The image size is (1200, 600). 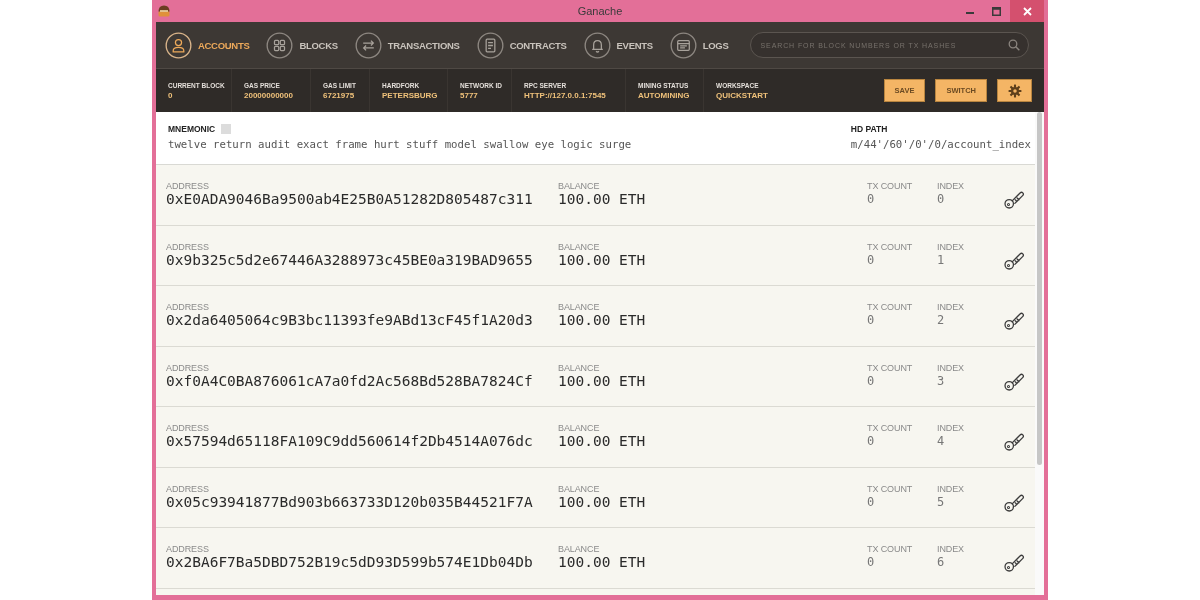 I want to click on address-value: 0x2da6405064c9B3bc11393fe9ABd13cF45f1A20d3, so click(x=350, y=320).